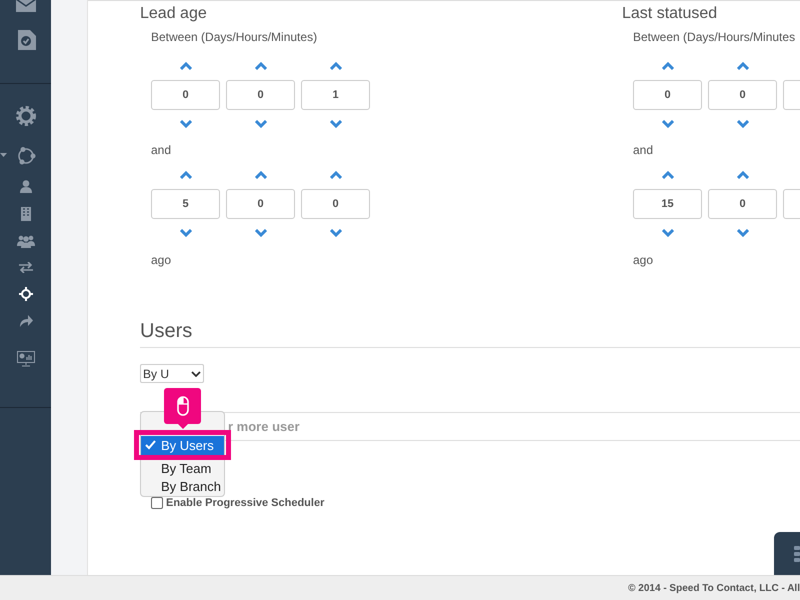 The width and height of the screenshot is (800, 600). Describe the element at coordinates (26, 6) in the screenshot. I see `envelope-icon` at that location.